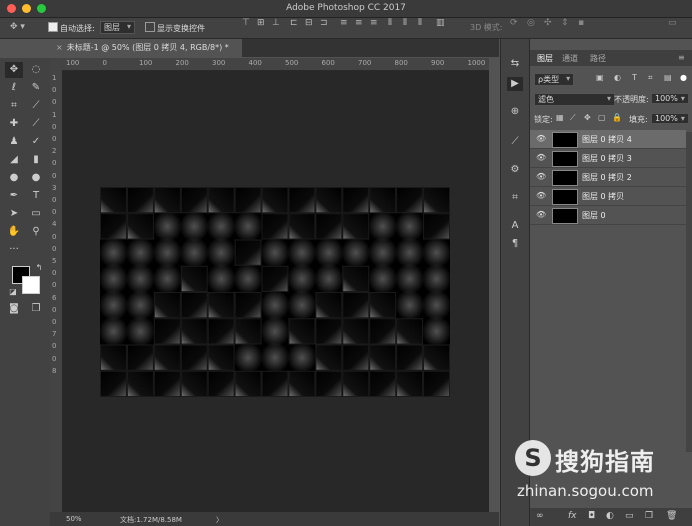 The image size is (692, 526). Describe the element at coordinates (14, 124) in the screenshot. I see `healing-brush-tool-icon: ✚` at that location.